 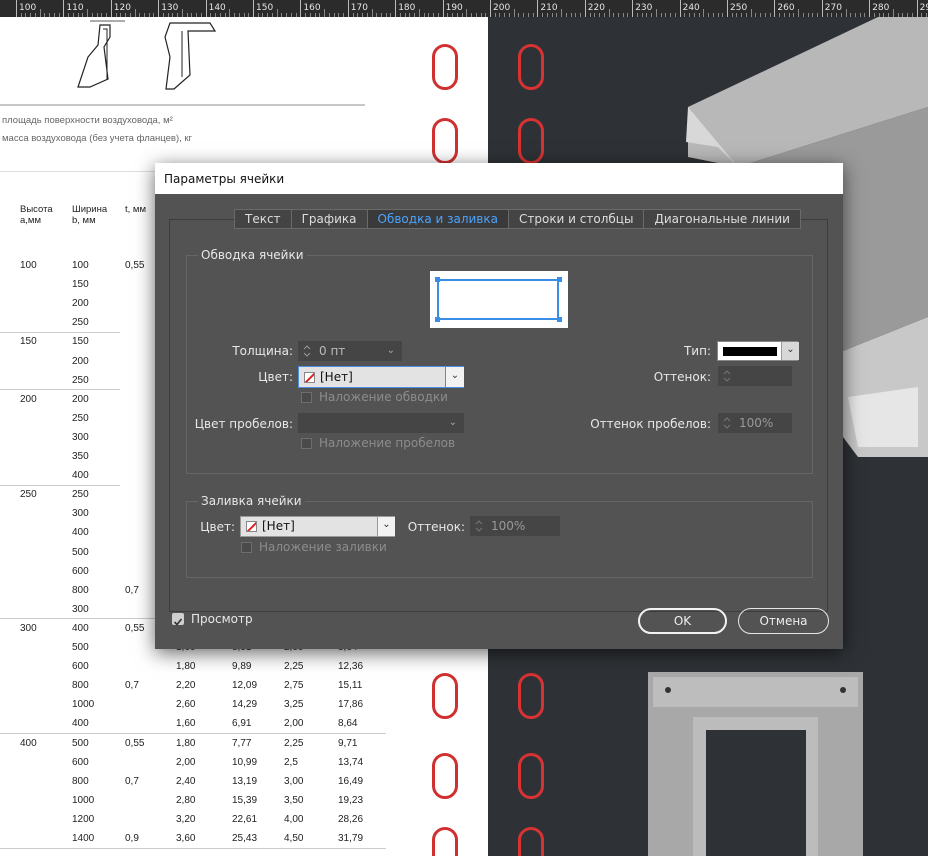 What do you see at coordinates (644, 8) in the screenshot?
I see `ruler-label: 230` at bounding box center [644, 8].